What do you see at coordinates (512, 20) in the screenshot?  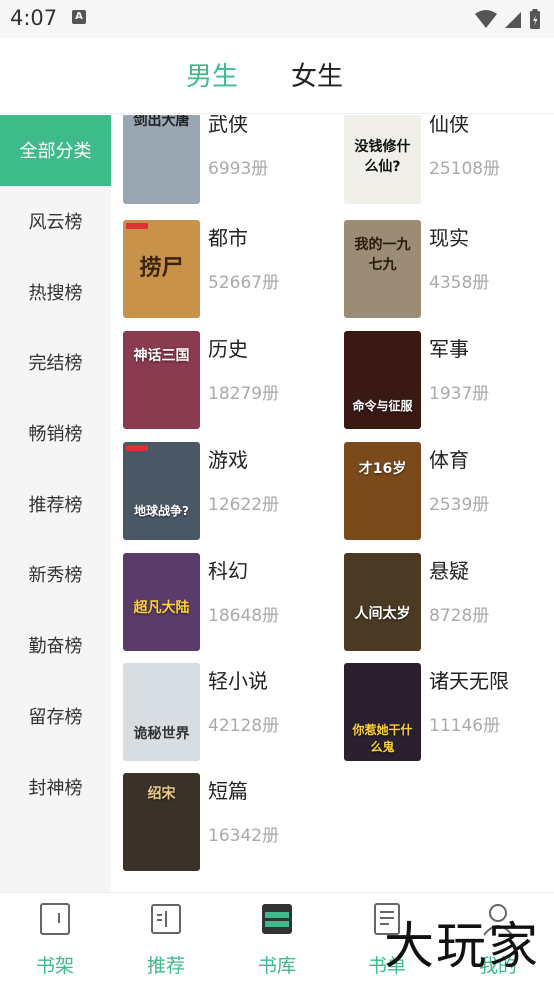 I see `signal-icon` at bounding box center [512, 20].